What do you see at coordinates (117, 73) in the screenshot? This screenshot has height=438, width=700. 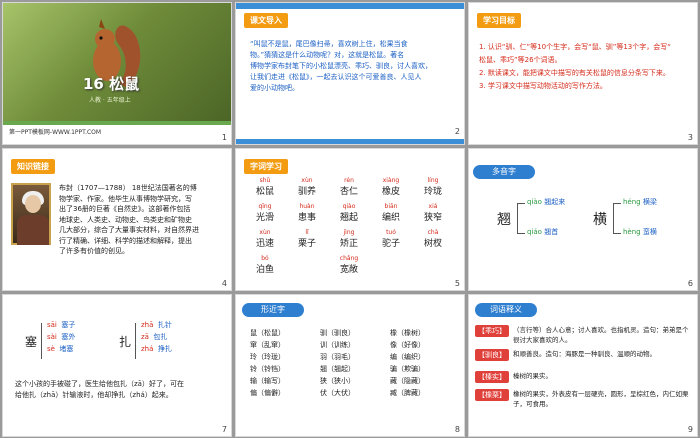 I see `slide-thumbnail-1: 16 松鼠 人教 · 五年级上 第一PPT模板网-WWW.1PPT.COM 1` at bounding box center [117, 73].